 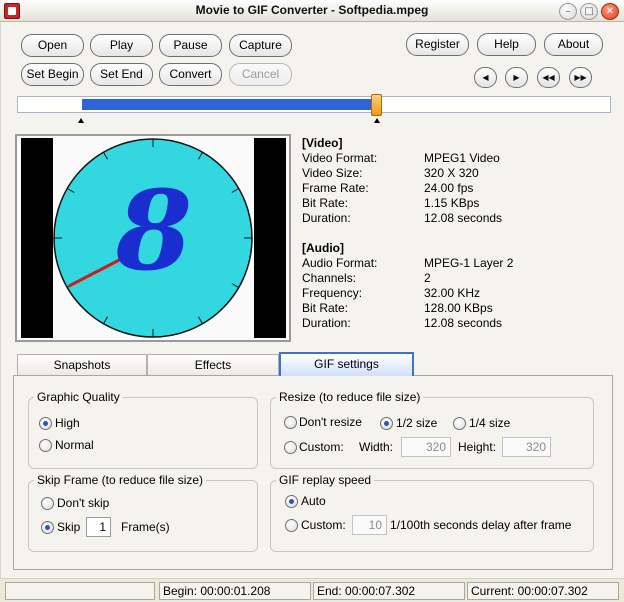 I want to click on replay-auto-radio, so click(x=291, y=501).